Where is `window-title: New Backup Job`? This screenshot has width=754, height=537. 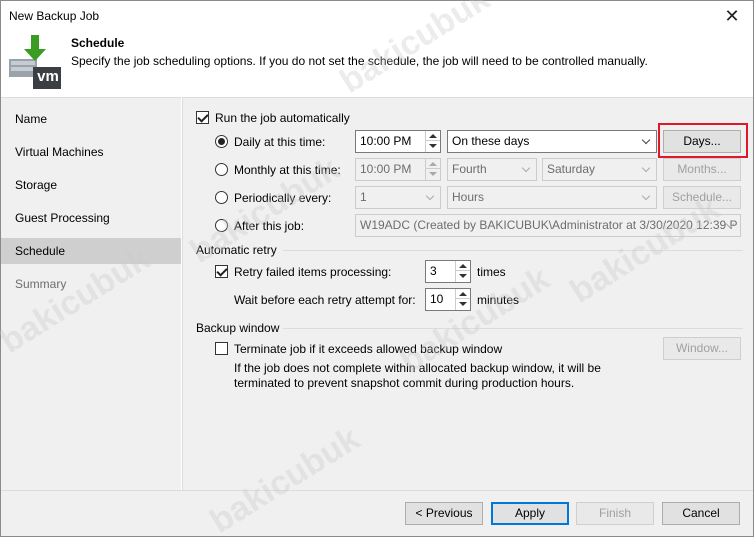
window-title: New Backup Job is located at coordinates (54, 16).